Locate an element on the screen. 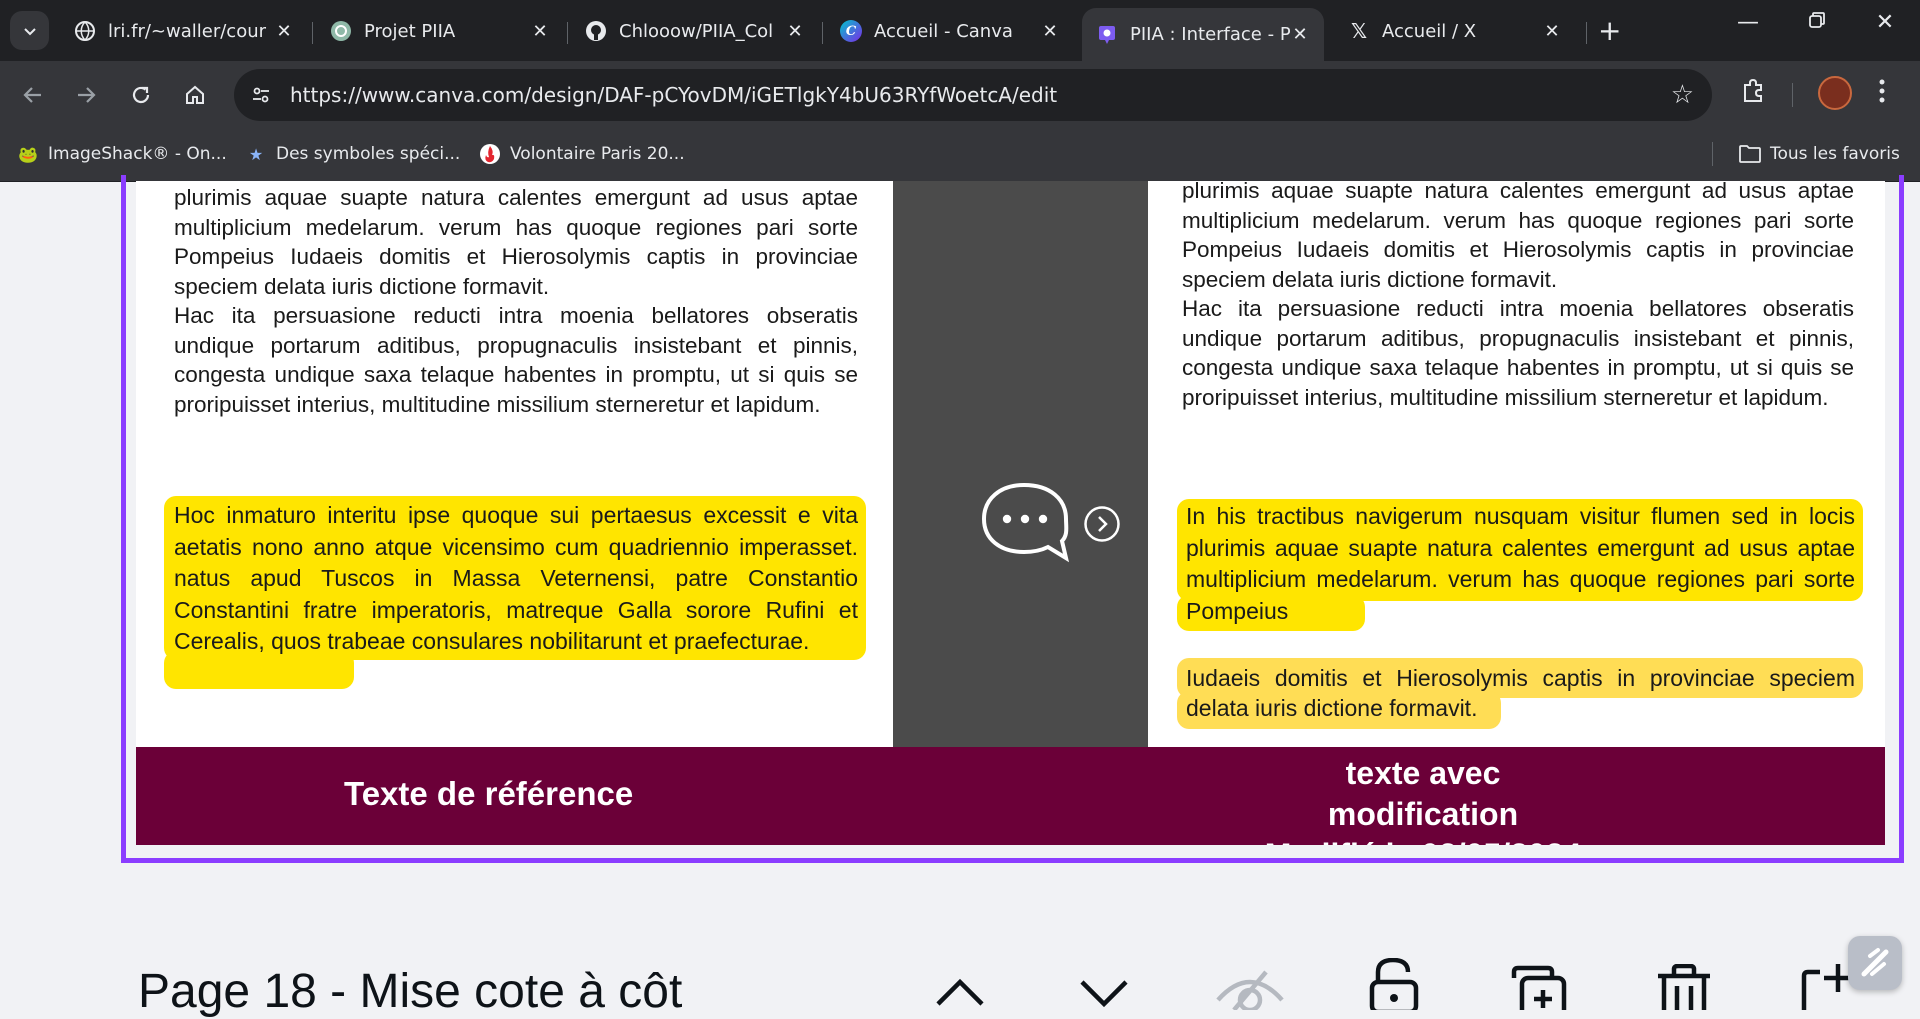 Image resolution: width=1920 pixels, height=1019 pixels. canva-design-icon is located at coordinates (1107, 35).